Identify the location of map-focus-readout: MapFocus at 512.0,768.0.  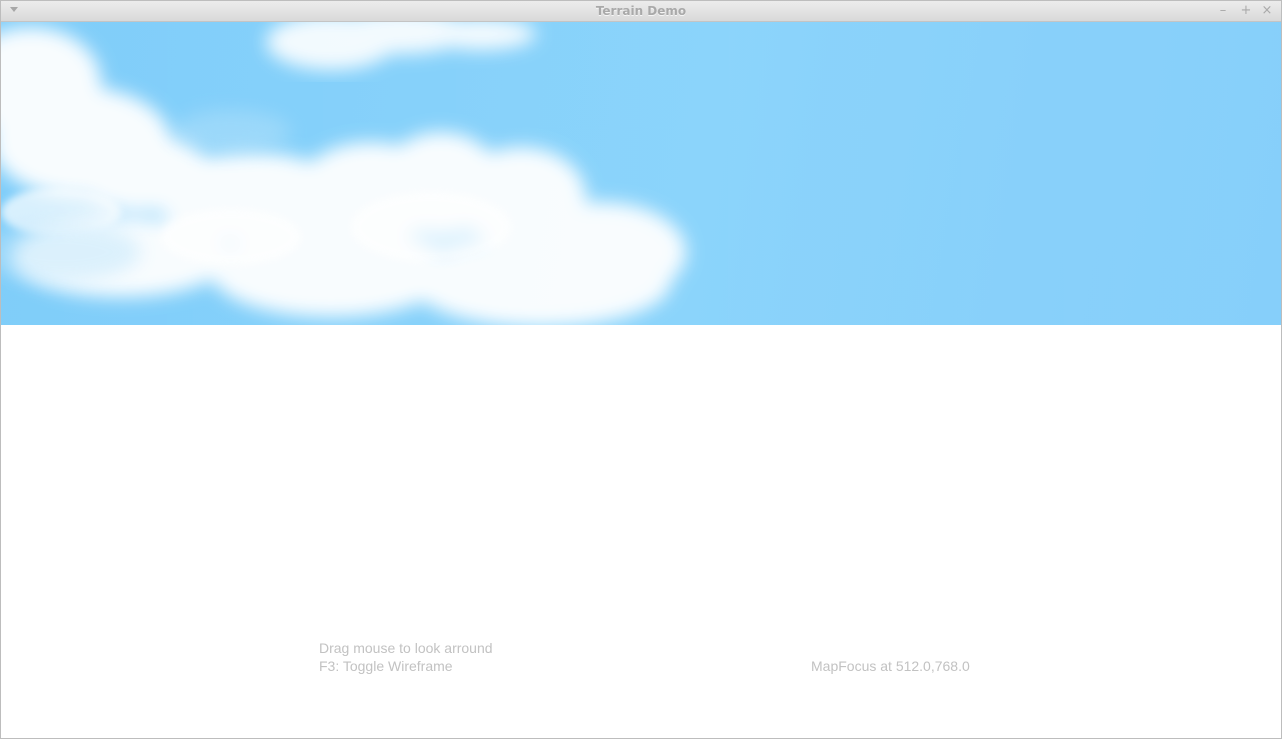
(890, 666).